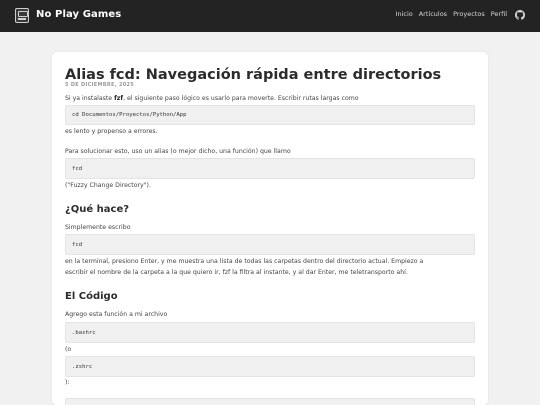 This screenshot has height=405, width=540. Describe the element at coordinates (499, 14) in the screenshot. I see `nav-link-perfil: Perfil` at that location.